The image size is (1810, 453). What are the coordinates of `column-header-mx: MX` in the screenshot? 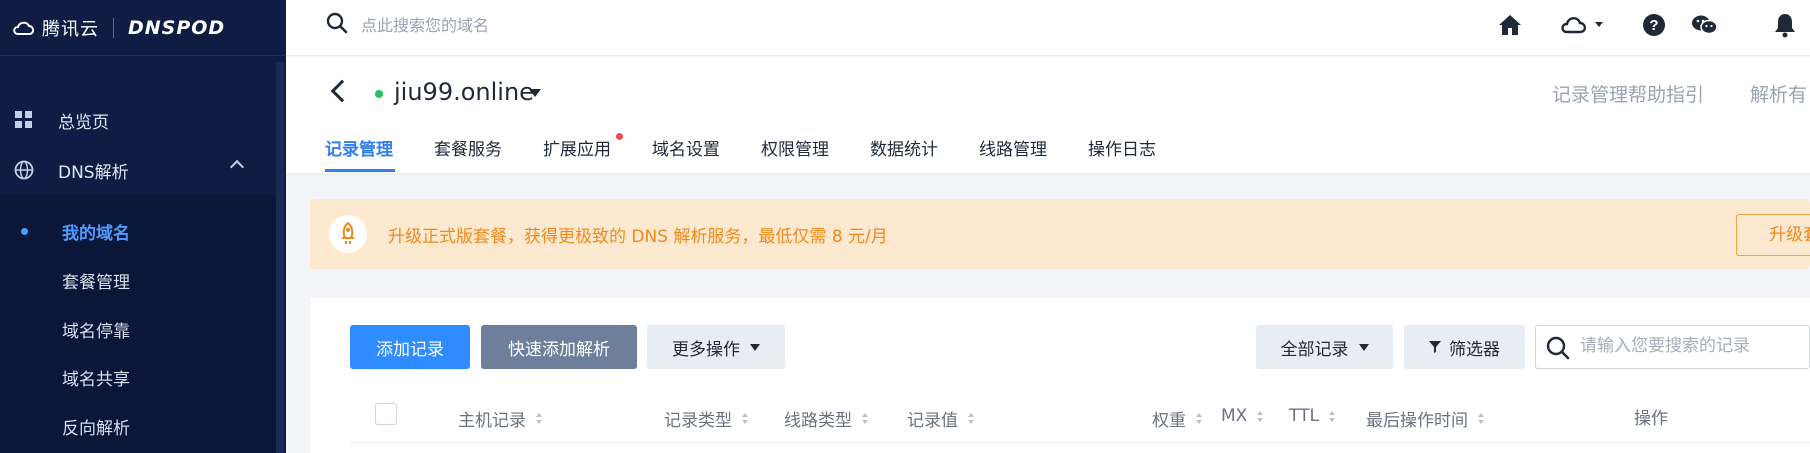 It's located at (1242, 416).